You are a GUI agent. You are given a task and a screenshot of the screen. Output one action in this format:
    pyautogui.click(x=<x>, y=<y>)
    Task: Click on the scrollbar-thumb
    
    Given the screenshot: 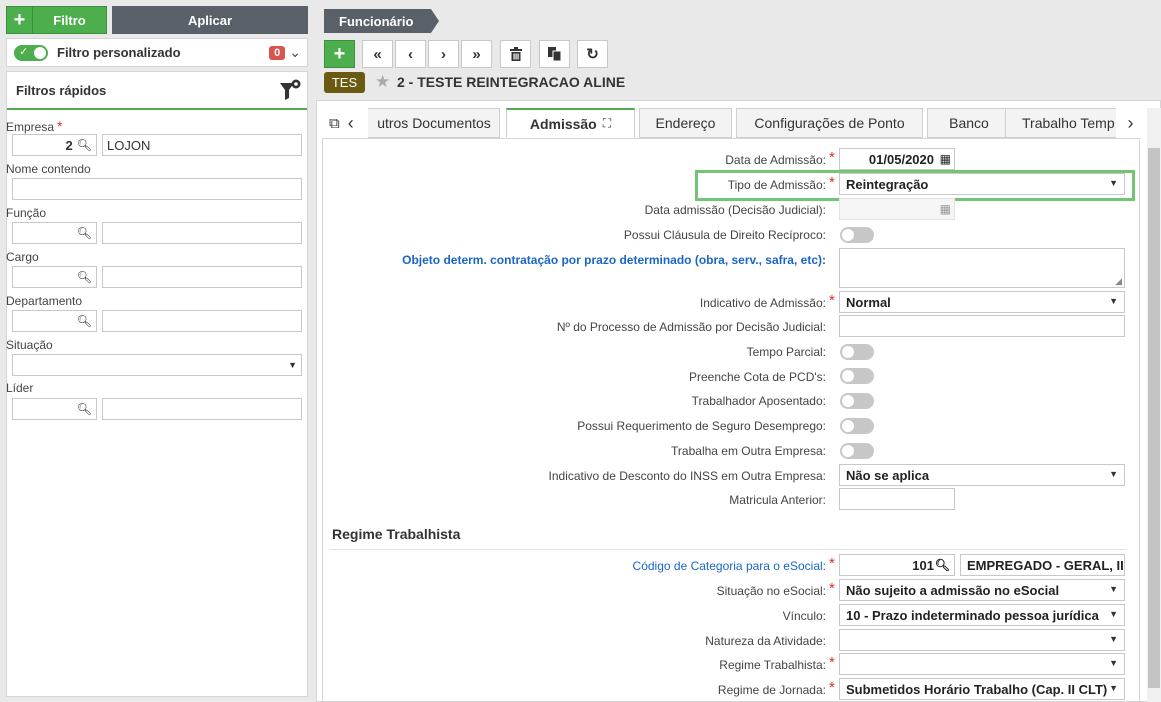 What is the action you would take?
    pyautogui.click(x=1154, y=418)
    